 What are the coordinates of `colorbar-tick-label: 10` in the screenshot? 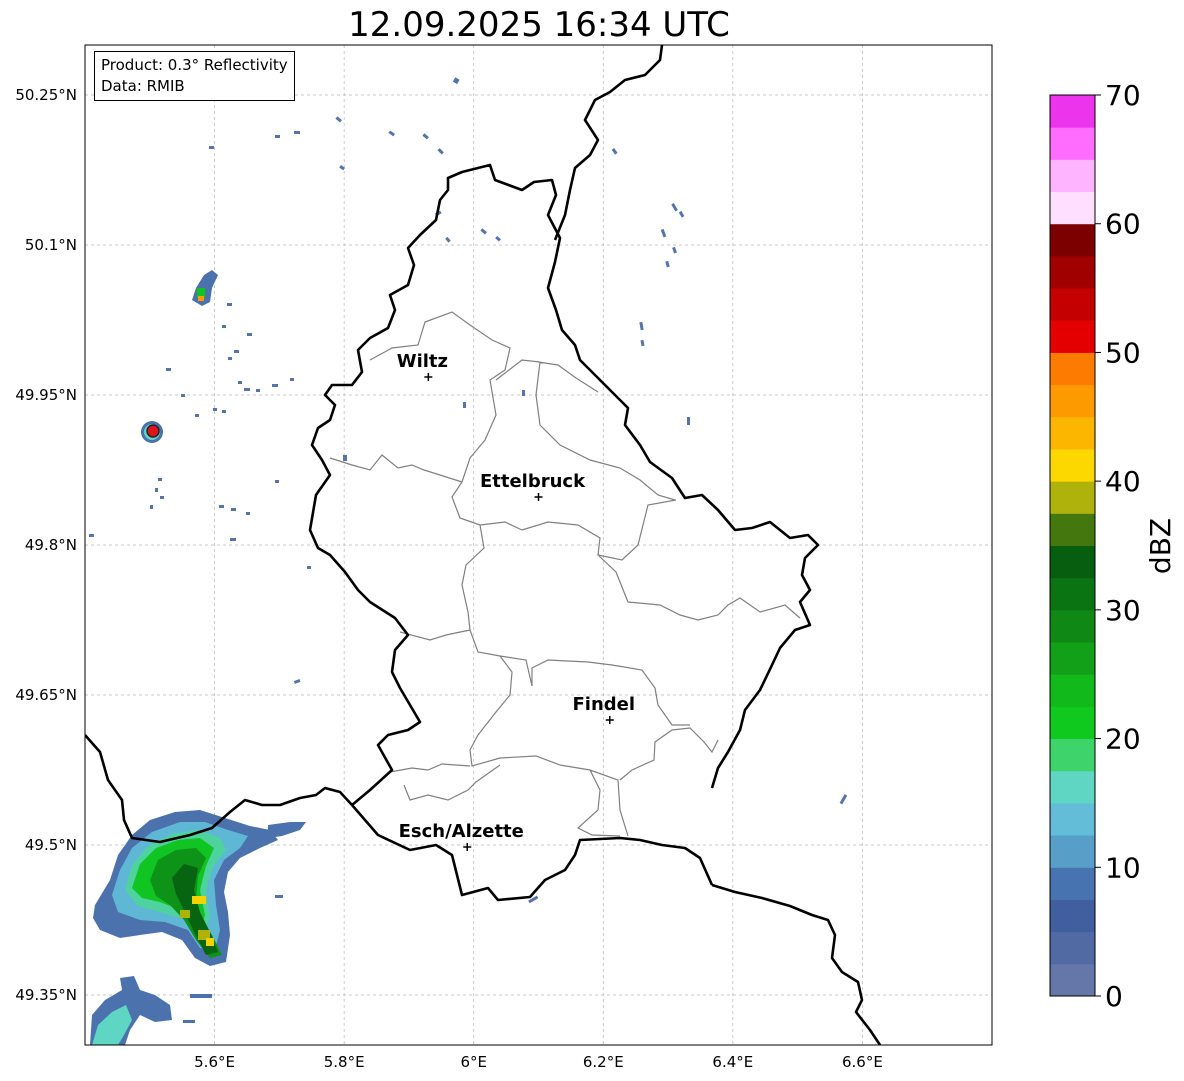 It's located at (1123, 867).